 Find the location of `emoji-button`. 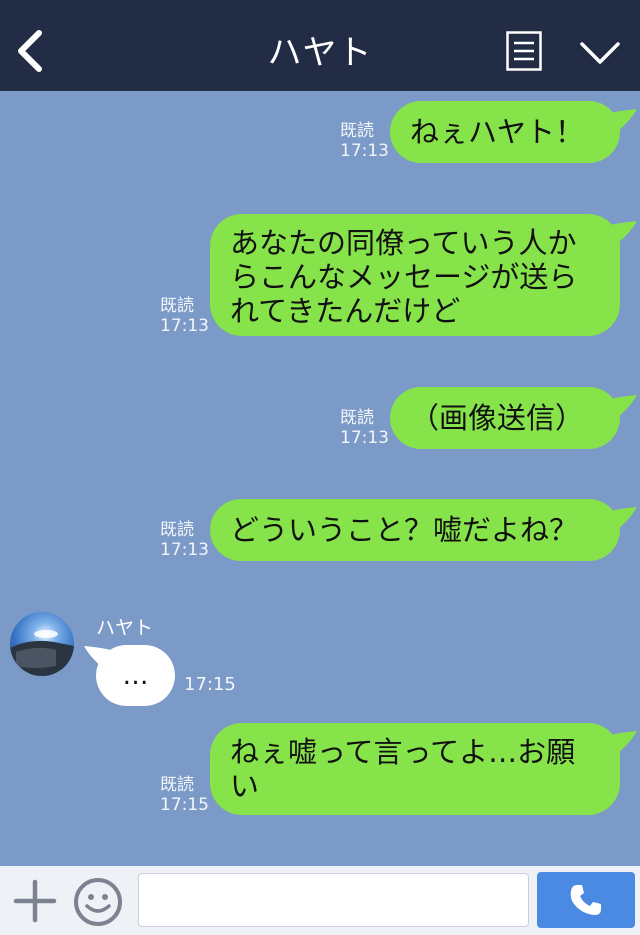

emoji-button is located at coordinates (98, 902).